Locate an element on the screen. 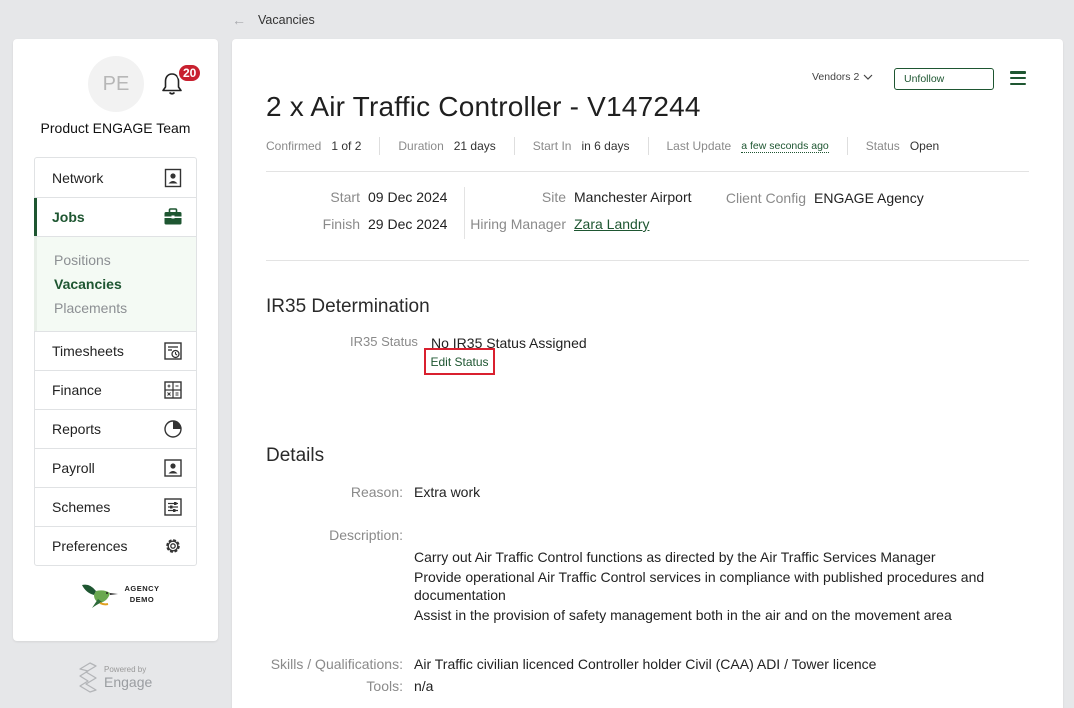 The height and width of the screenshot is (708, 1074). duration-label: Duration is located at coordinates (421, 146).